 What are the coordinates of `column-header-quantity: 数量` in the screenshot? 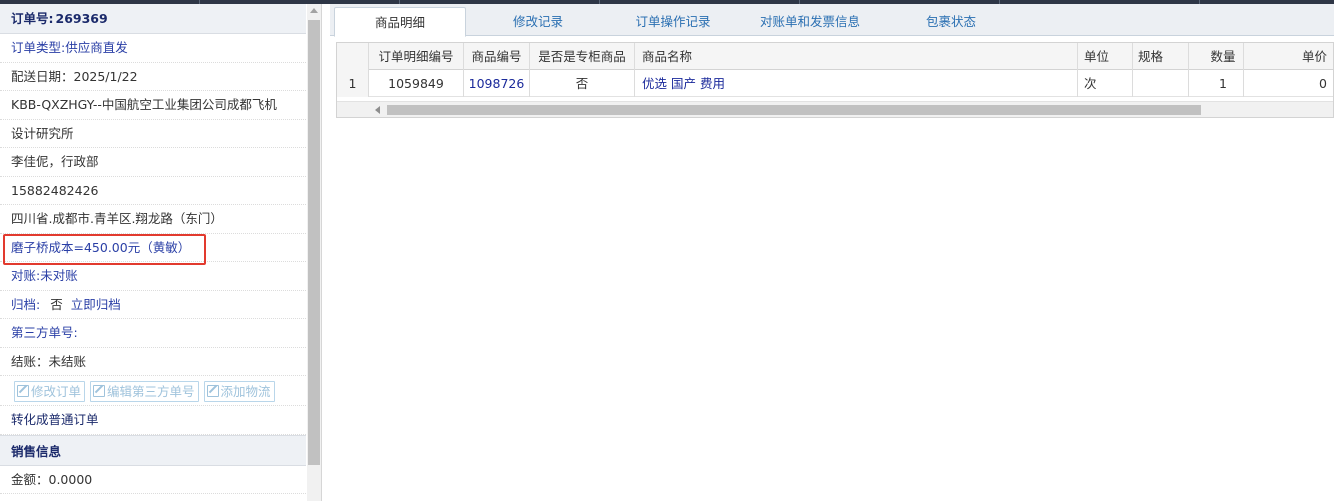 It's located at (1216, 56).